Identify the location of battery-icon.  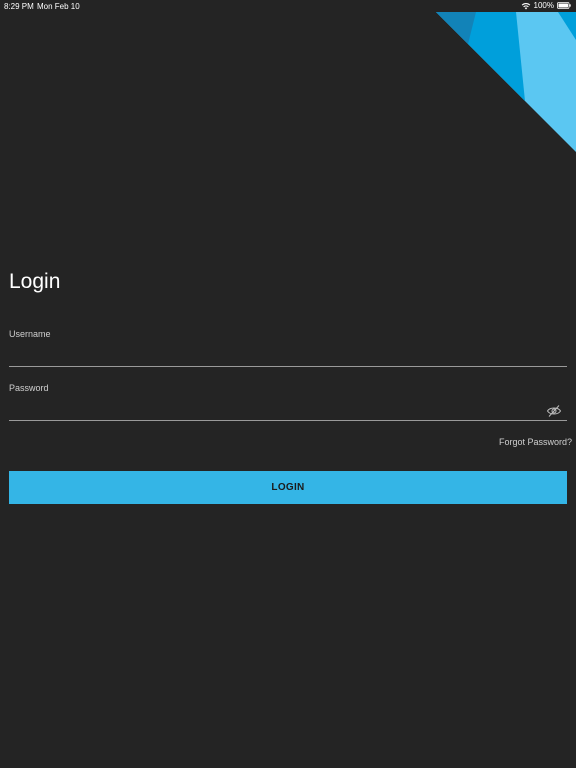
(564, 5).